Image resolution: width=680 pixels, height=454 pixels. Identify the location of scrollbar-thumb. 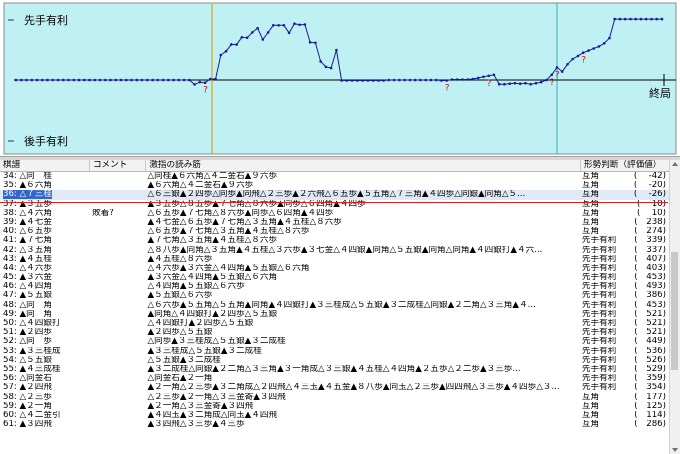
(674, 311).